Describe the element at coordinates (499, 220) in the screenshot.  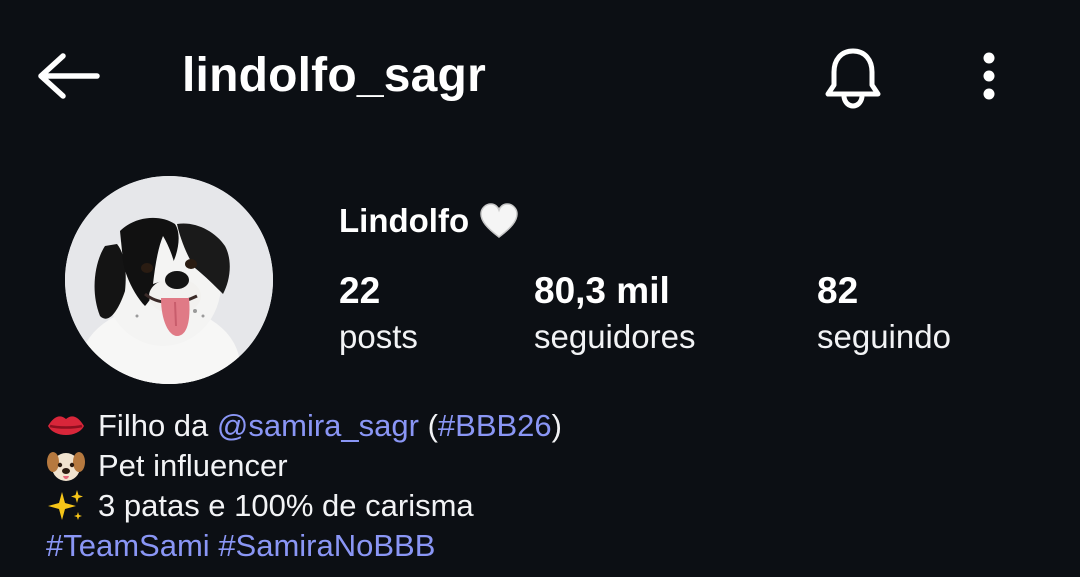
I see `white-heart-icon` at that location.